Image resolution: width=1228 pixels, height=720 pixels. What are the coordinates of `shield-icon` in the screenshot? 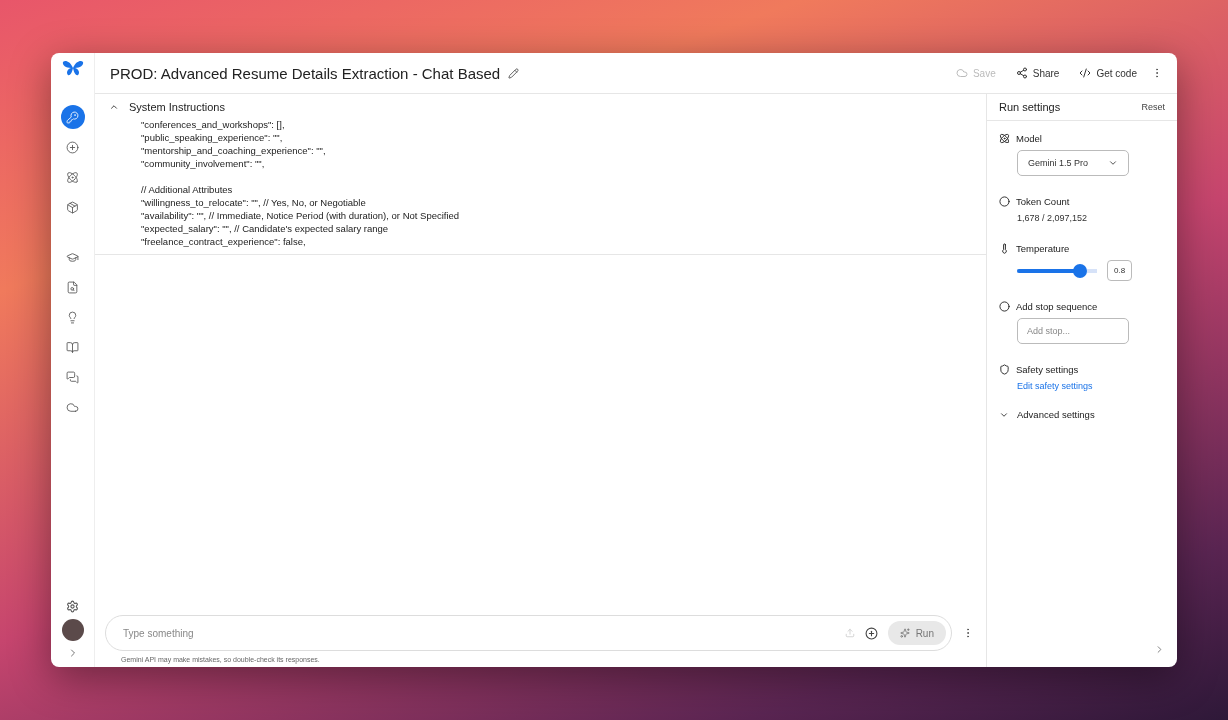 It's located at (1004, 369).